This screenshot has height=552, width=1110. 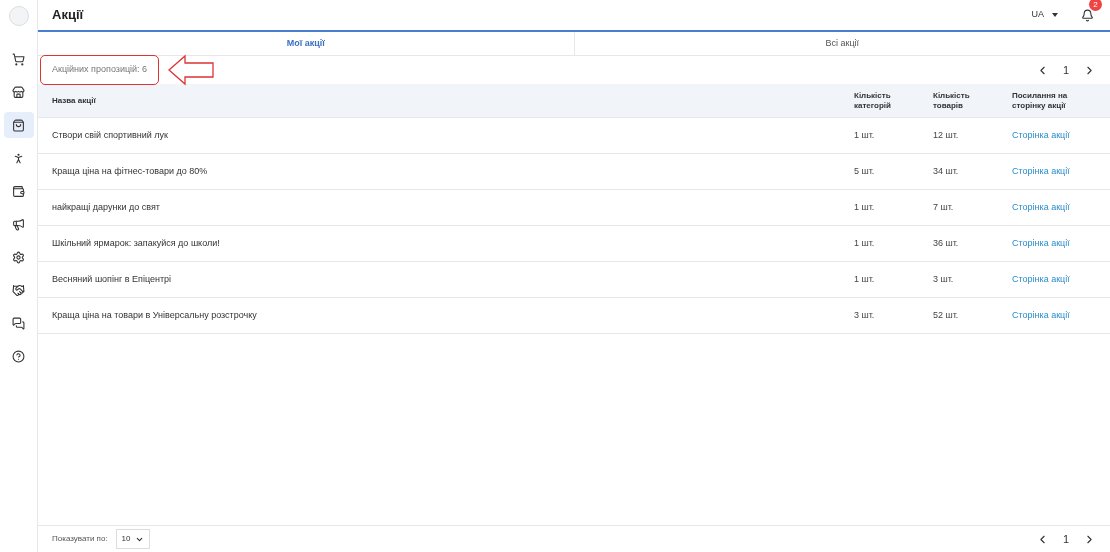 What do you see at coordinates (946, 315) in the screenshot?
I see `table-cell-text: 52 шт.` at bounding box center [946, 315].